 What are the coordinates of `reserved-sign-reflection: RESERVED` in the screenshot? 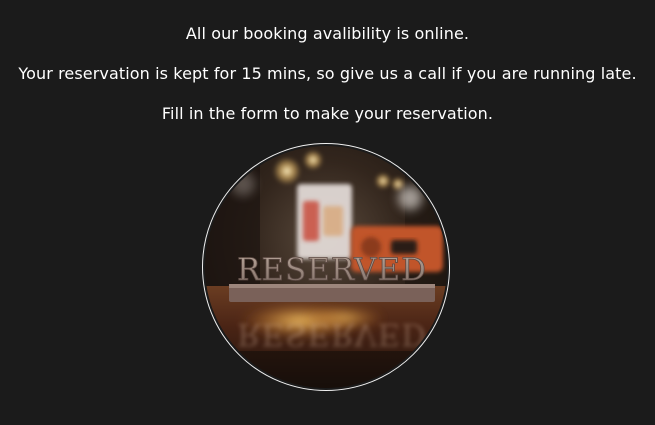 It's located at (332, 334).